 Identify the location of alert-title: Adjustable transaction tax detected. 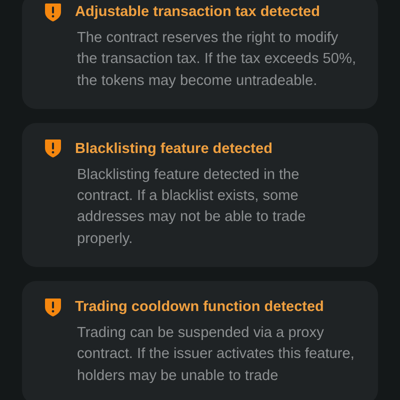
(197, 12).